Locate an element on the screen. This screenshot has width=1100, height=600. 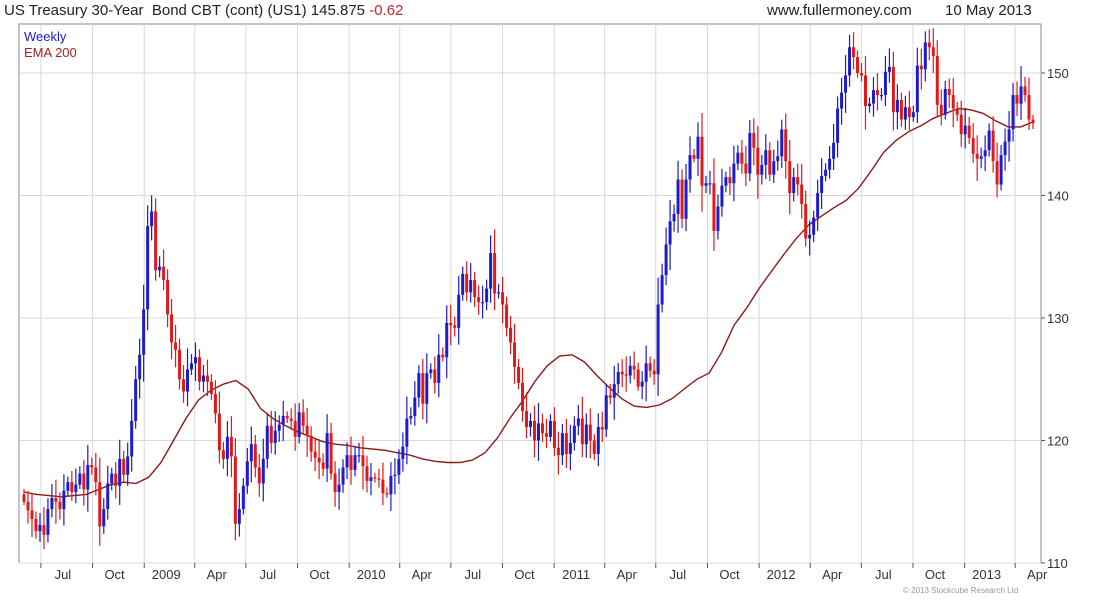
y-tick-label: 130 is located at coordinates (1058, 318).